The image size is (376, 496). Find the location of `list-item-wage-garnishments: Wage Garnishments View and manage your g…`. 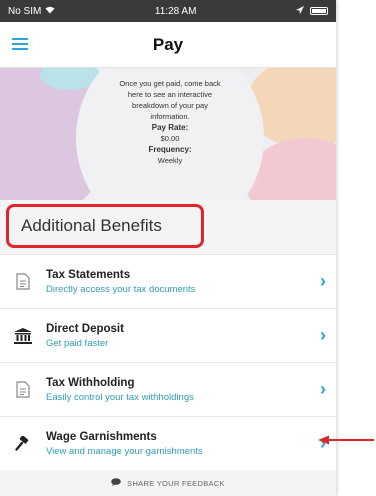

list-item-wage-garnishments: Wage Garnishments View and manage your g… is located at coordinates (168, 443).